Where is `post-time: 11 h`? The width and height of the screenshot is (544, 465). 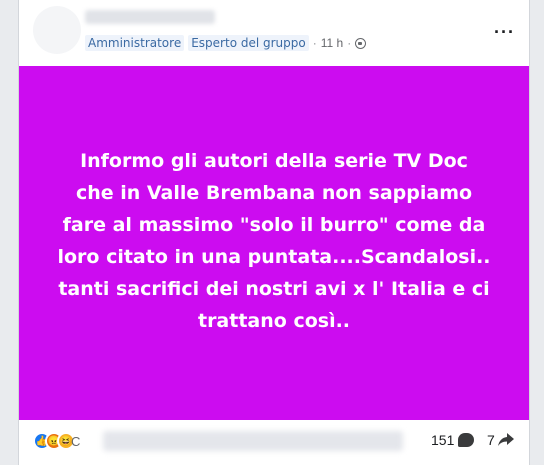 post-time: 11 h is located at coordinates (332, 43).